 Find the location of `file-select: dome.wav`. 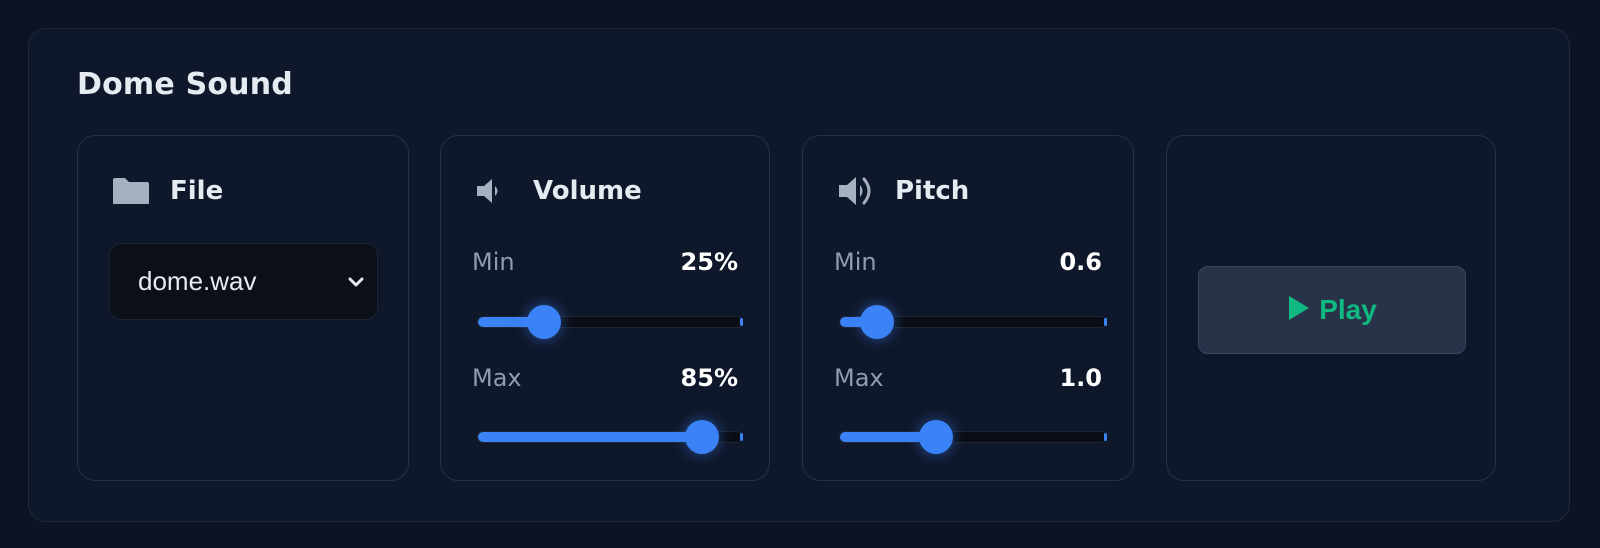

file-select: dome.wav is located at coordinates (243, 281).